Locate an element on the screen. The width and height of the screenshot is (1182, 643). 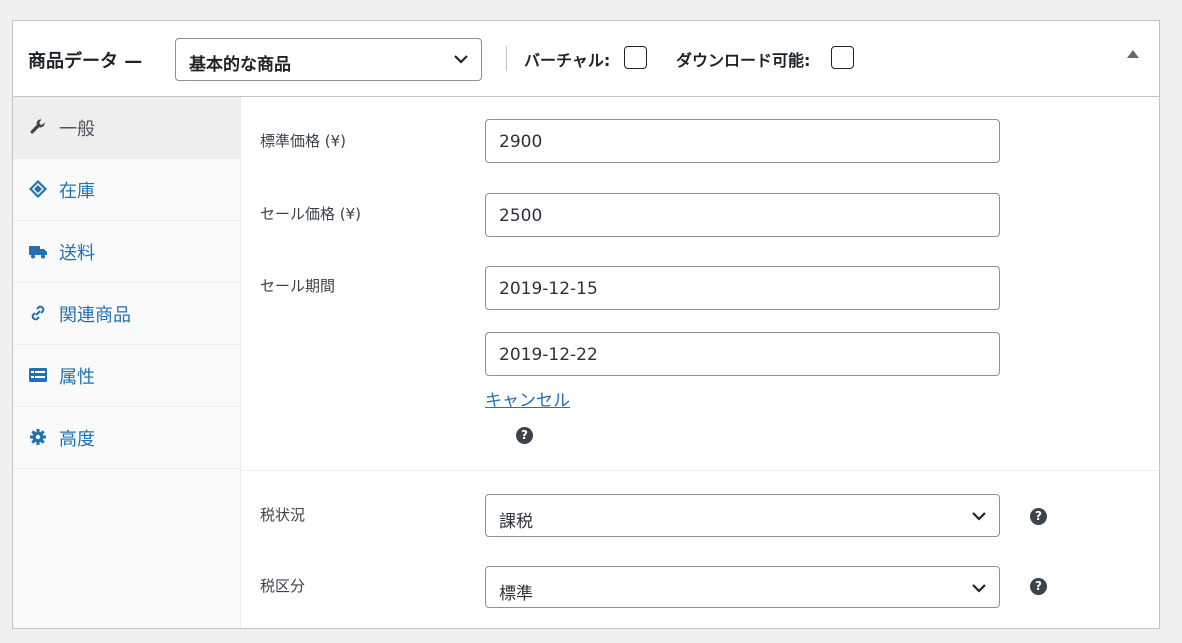
sale-to-value: 2019-12-22 is located at coordinates (548, 355).